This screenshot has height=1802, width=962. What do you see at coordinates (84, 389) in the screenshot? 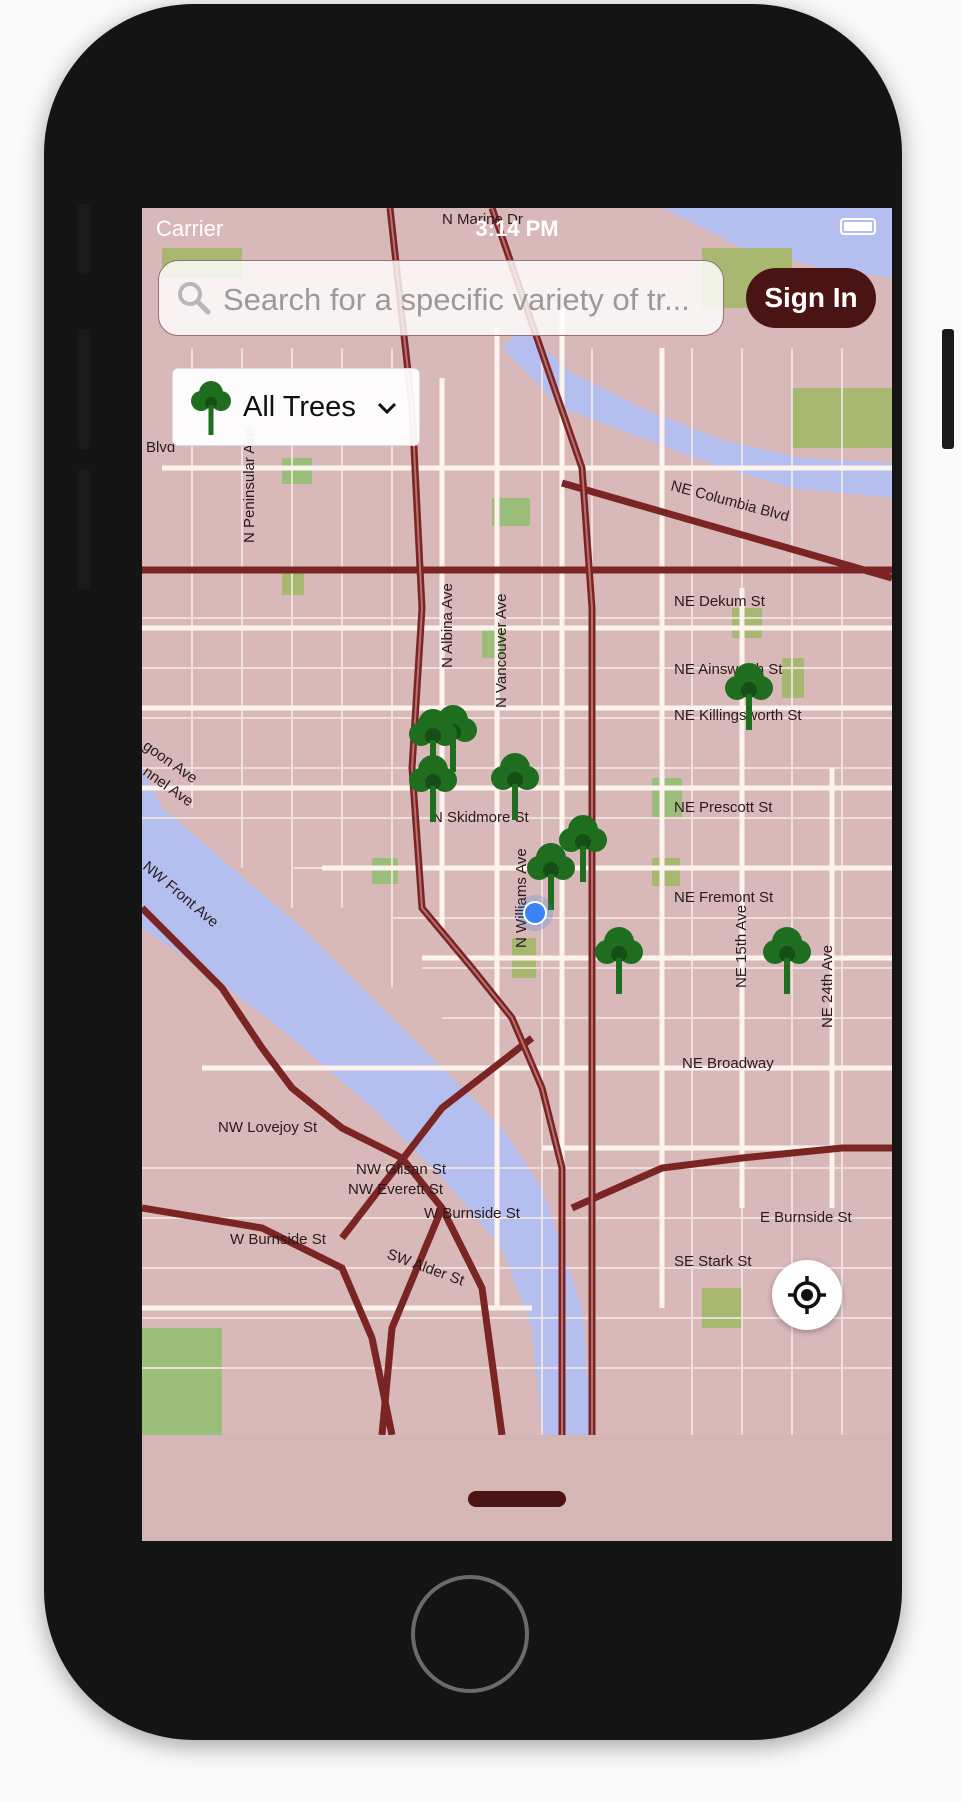
I see `volume-up-button` at bounding box center [84, 389].